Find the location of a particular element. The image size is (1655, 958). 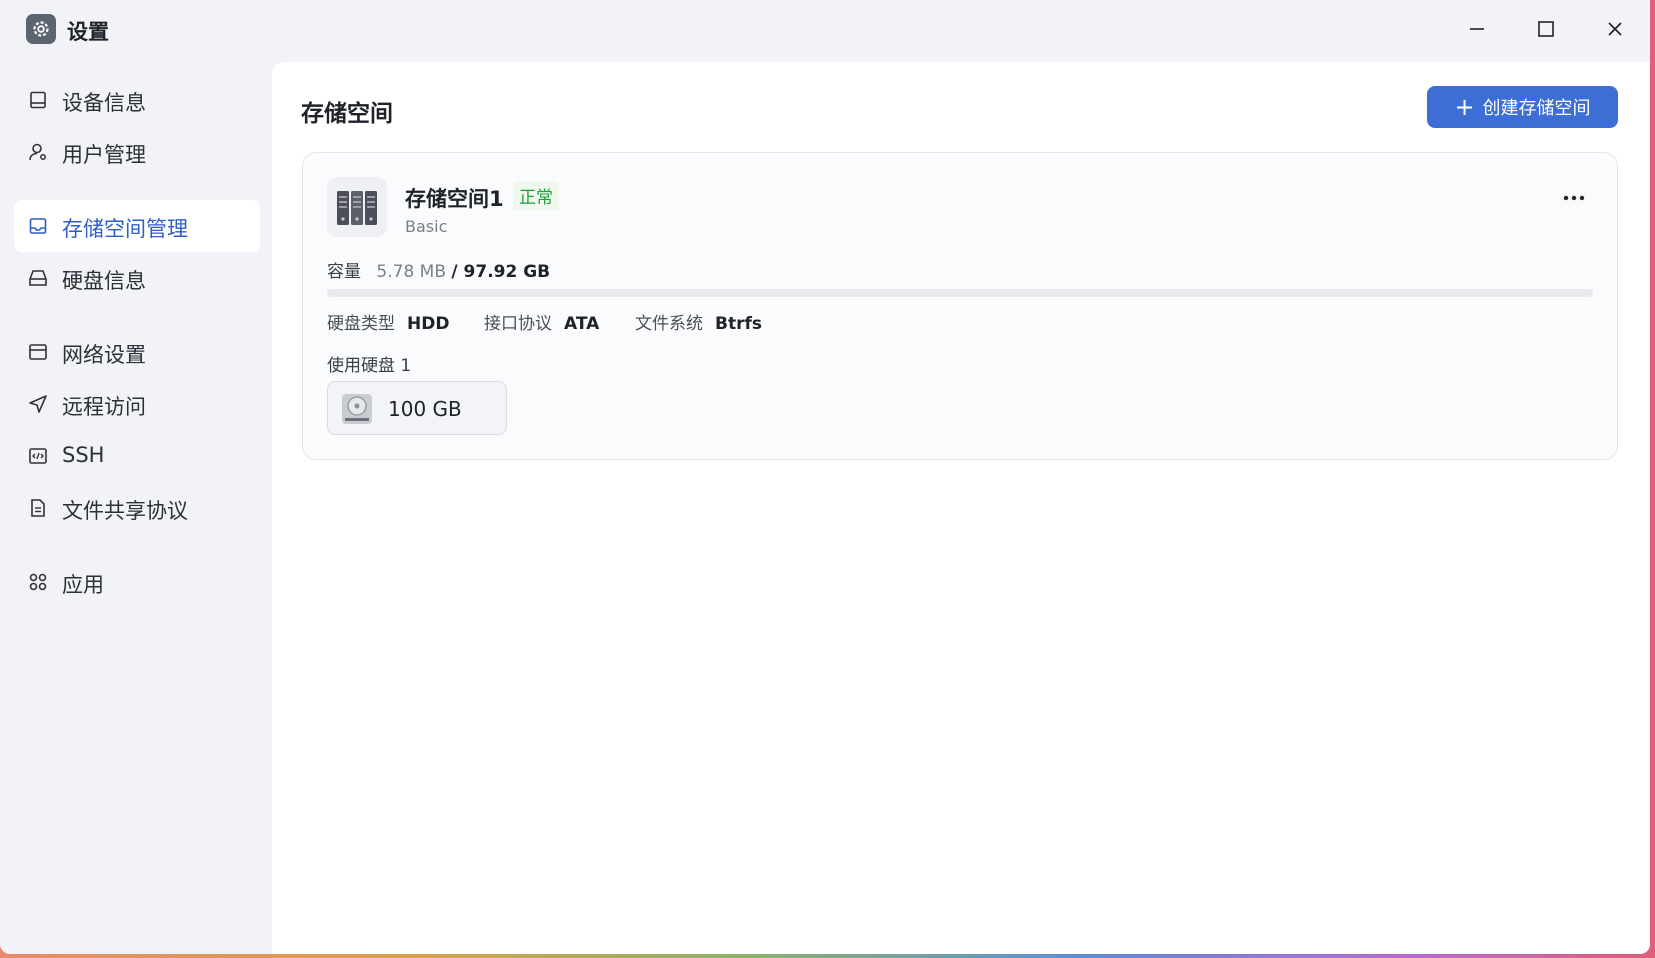

close-icon is located at coordinates (1615, 29).